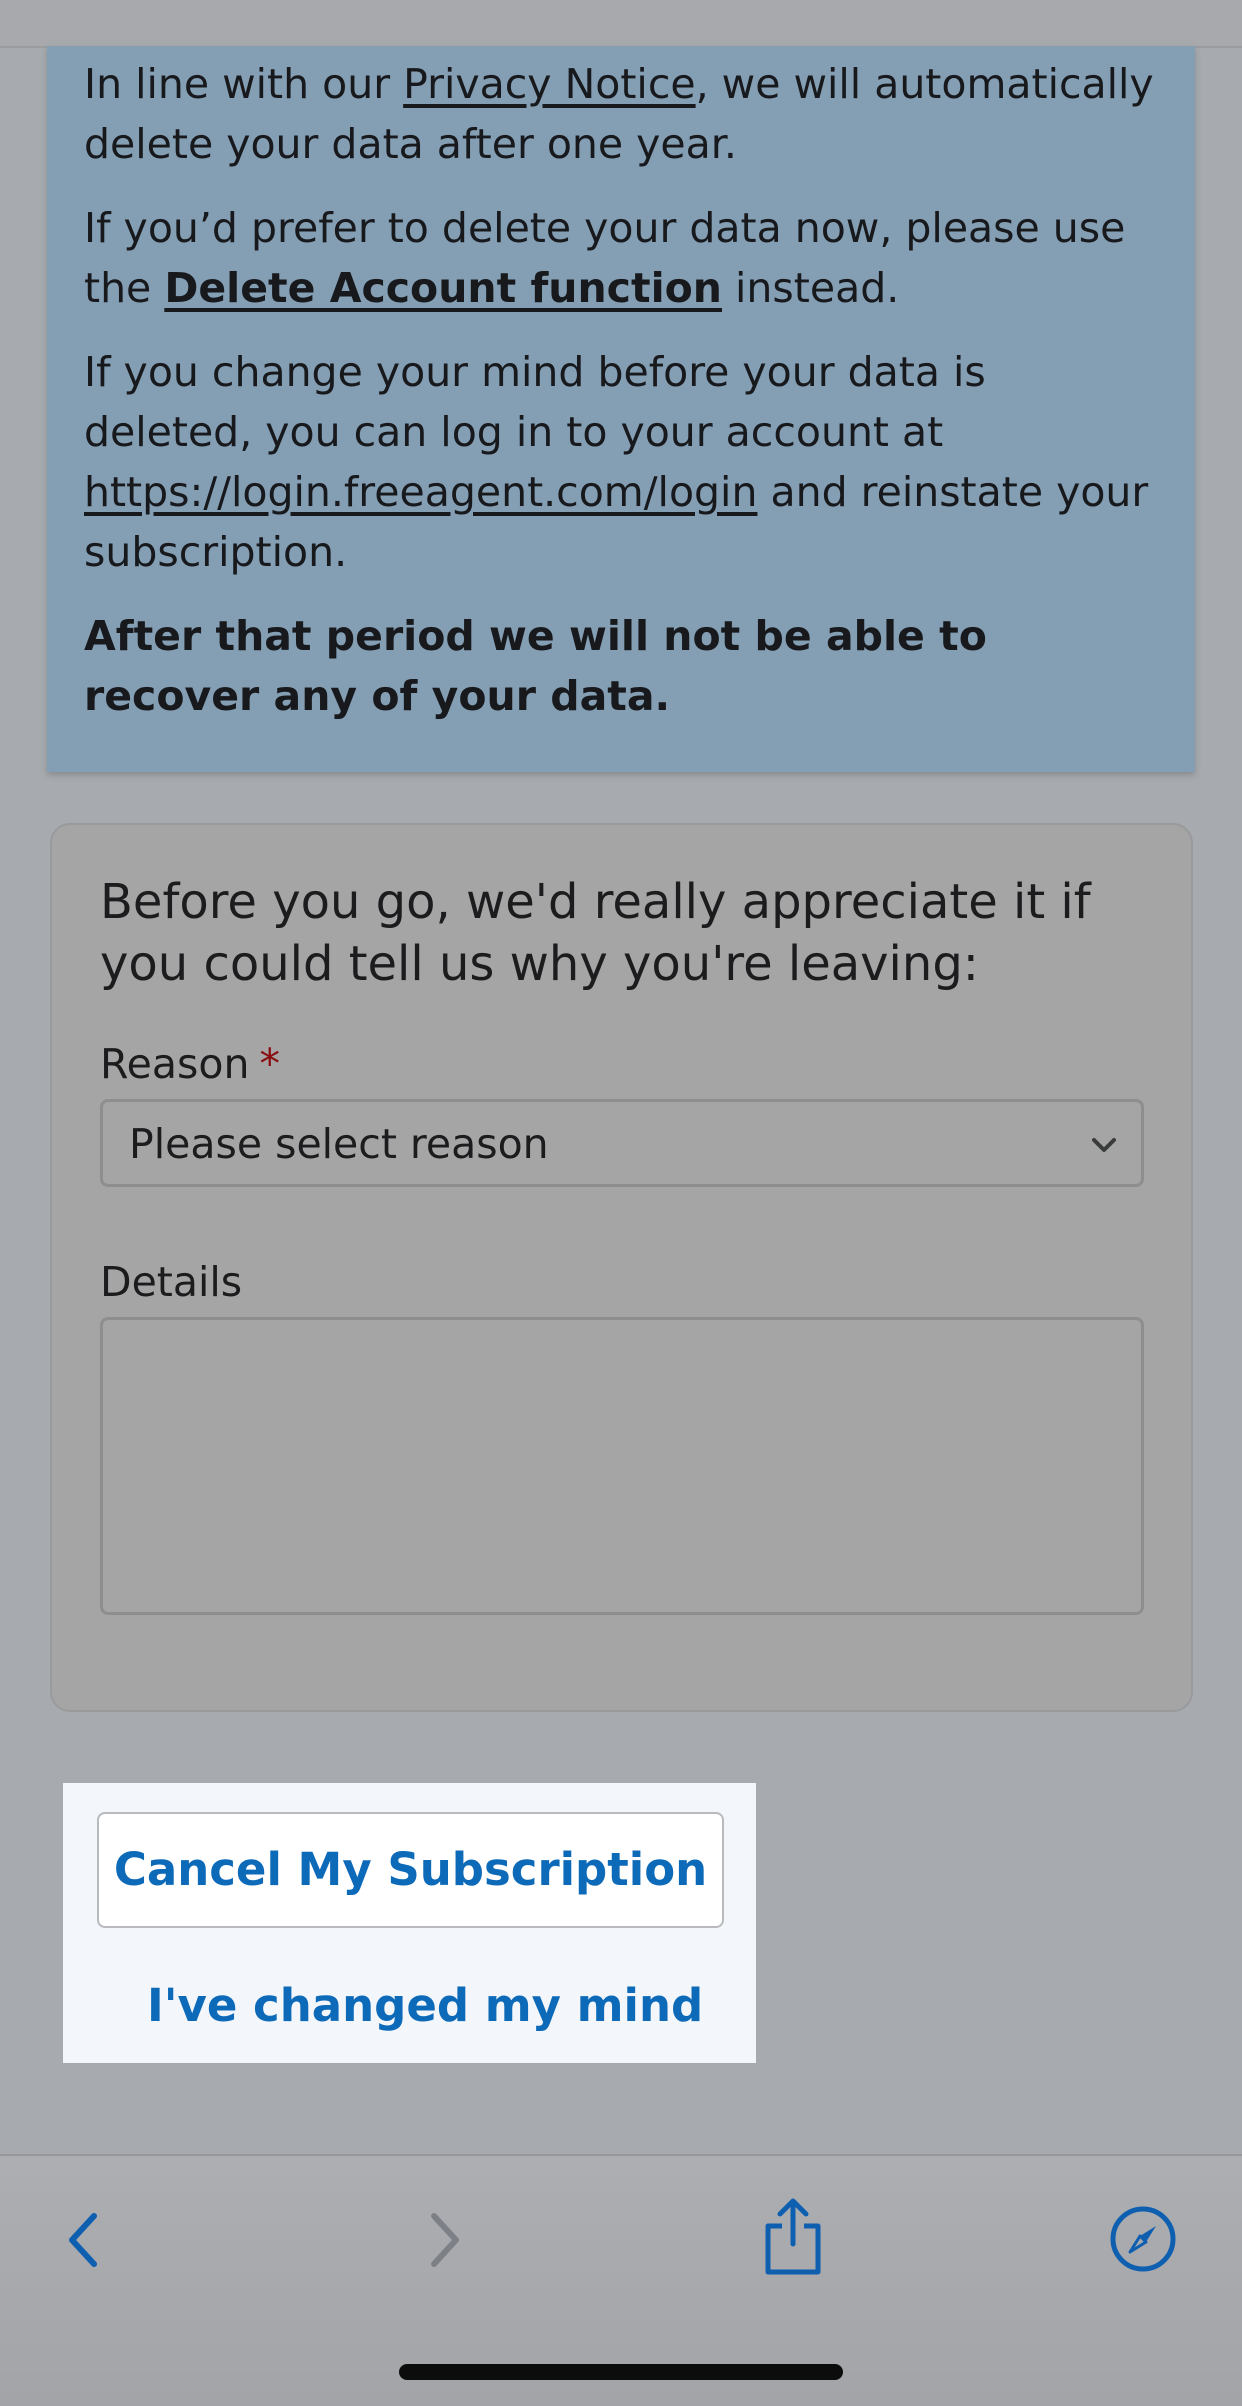  What do you see at coordinates (445, 2240) in the screenshot?
I see `forward-chevron-icon` at bounding box center [445, 2240].